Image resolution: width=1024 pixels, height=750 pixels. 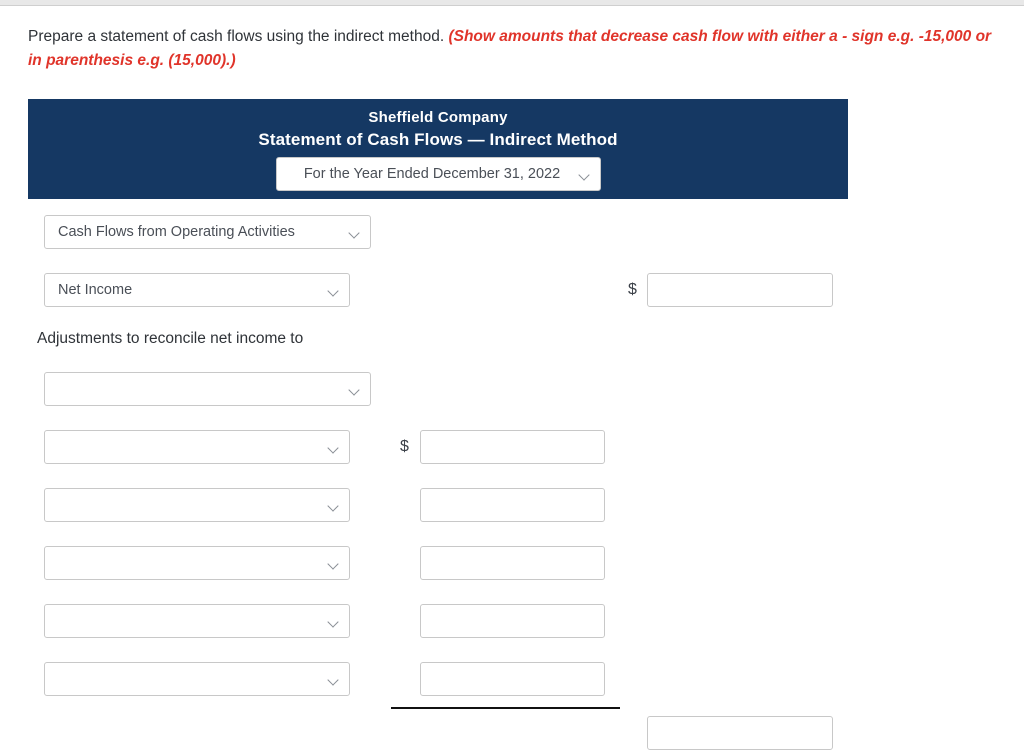 I want to click on browser-top-bar, so click(x=512, y=3).